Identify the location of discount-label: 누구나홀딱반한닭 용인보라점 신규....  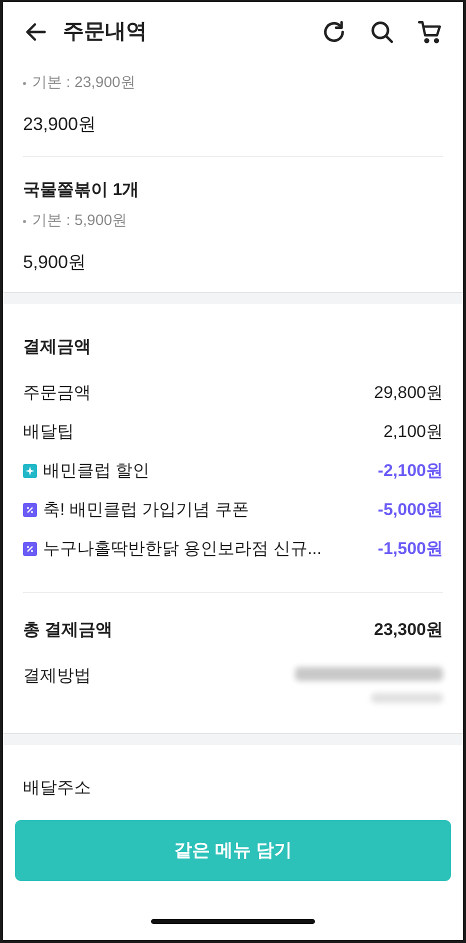
(182, 549).